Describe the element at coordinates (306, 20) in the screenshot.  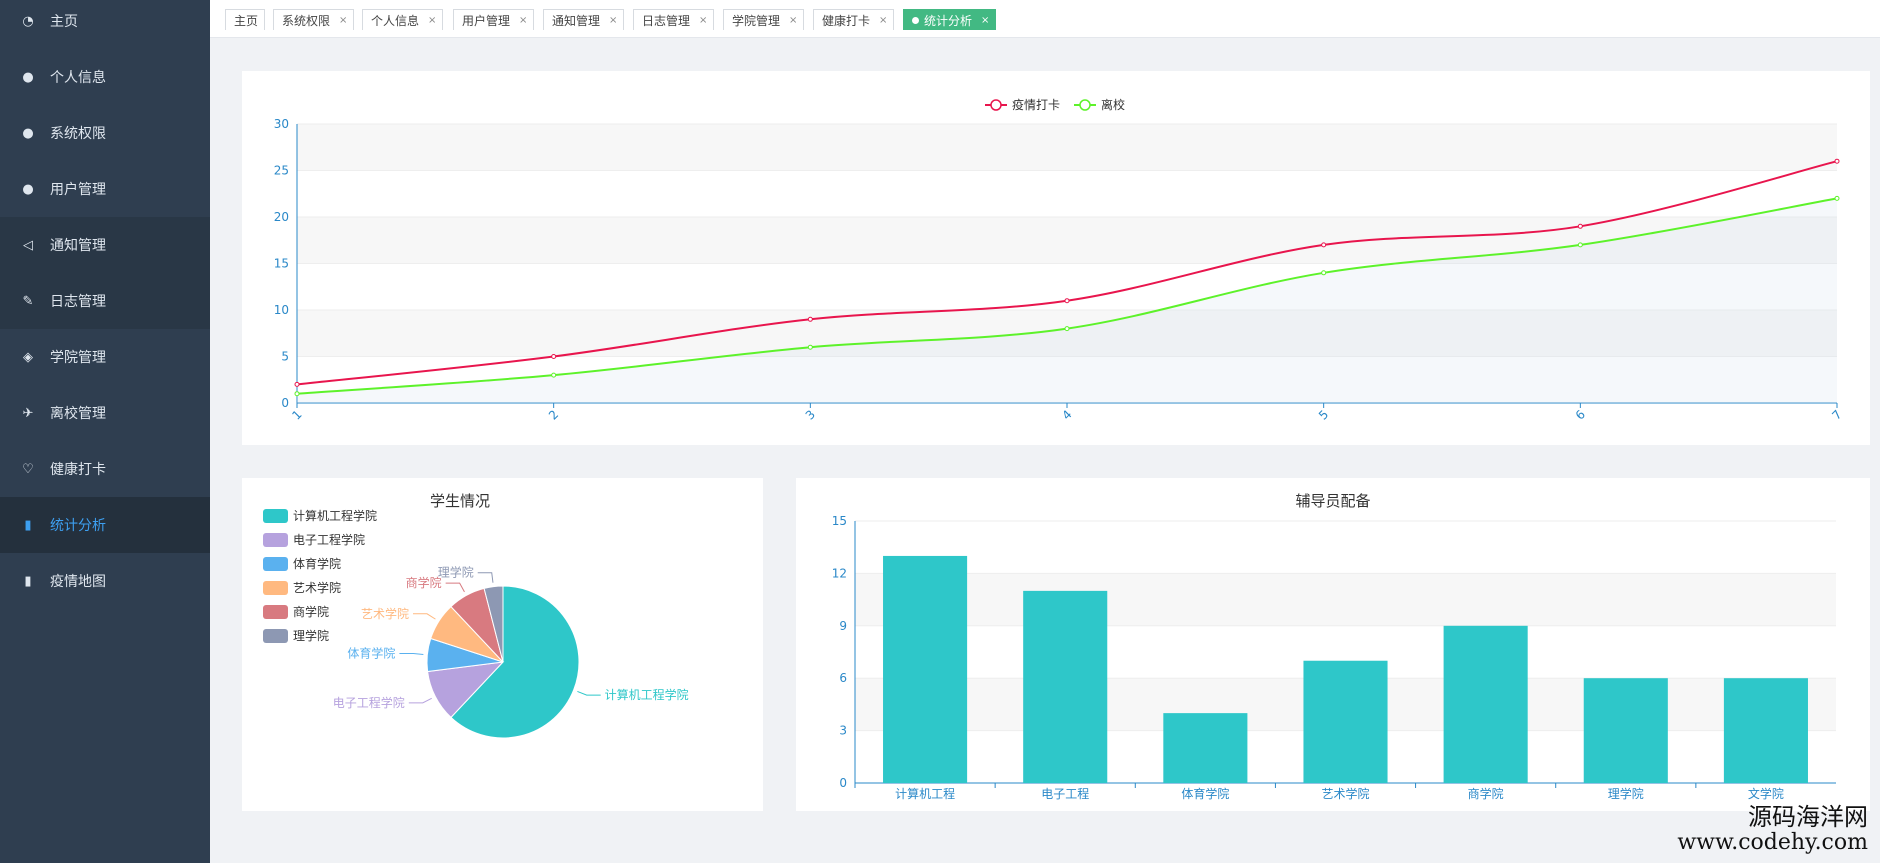
I see `tab-label: 系统权限` at that location.